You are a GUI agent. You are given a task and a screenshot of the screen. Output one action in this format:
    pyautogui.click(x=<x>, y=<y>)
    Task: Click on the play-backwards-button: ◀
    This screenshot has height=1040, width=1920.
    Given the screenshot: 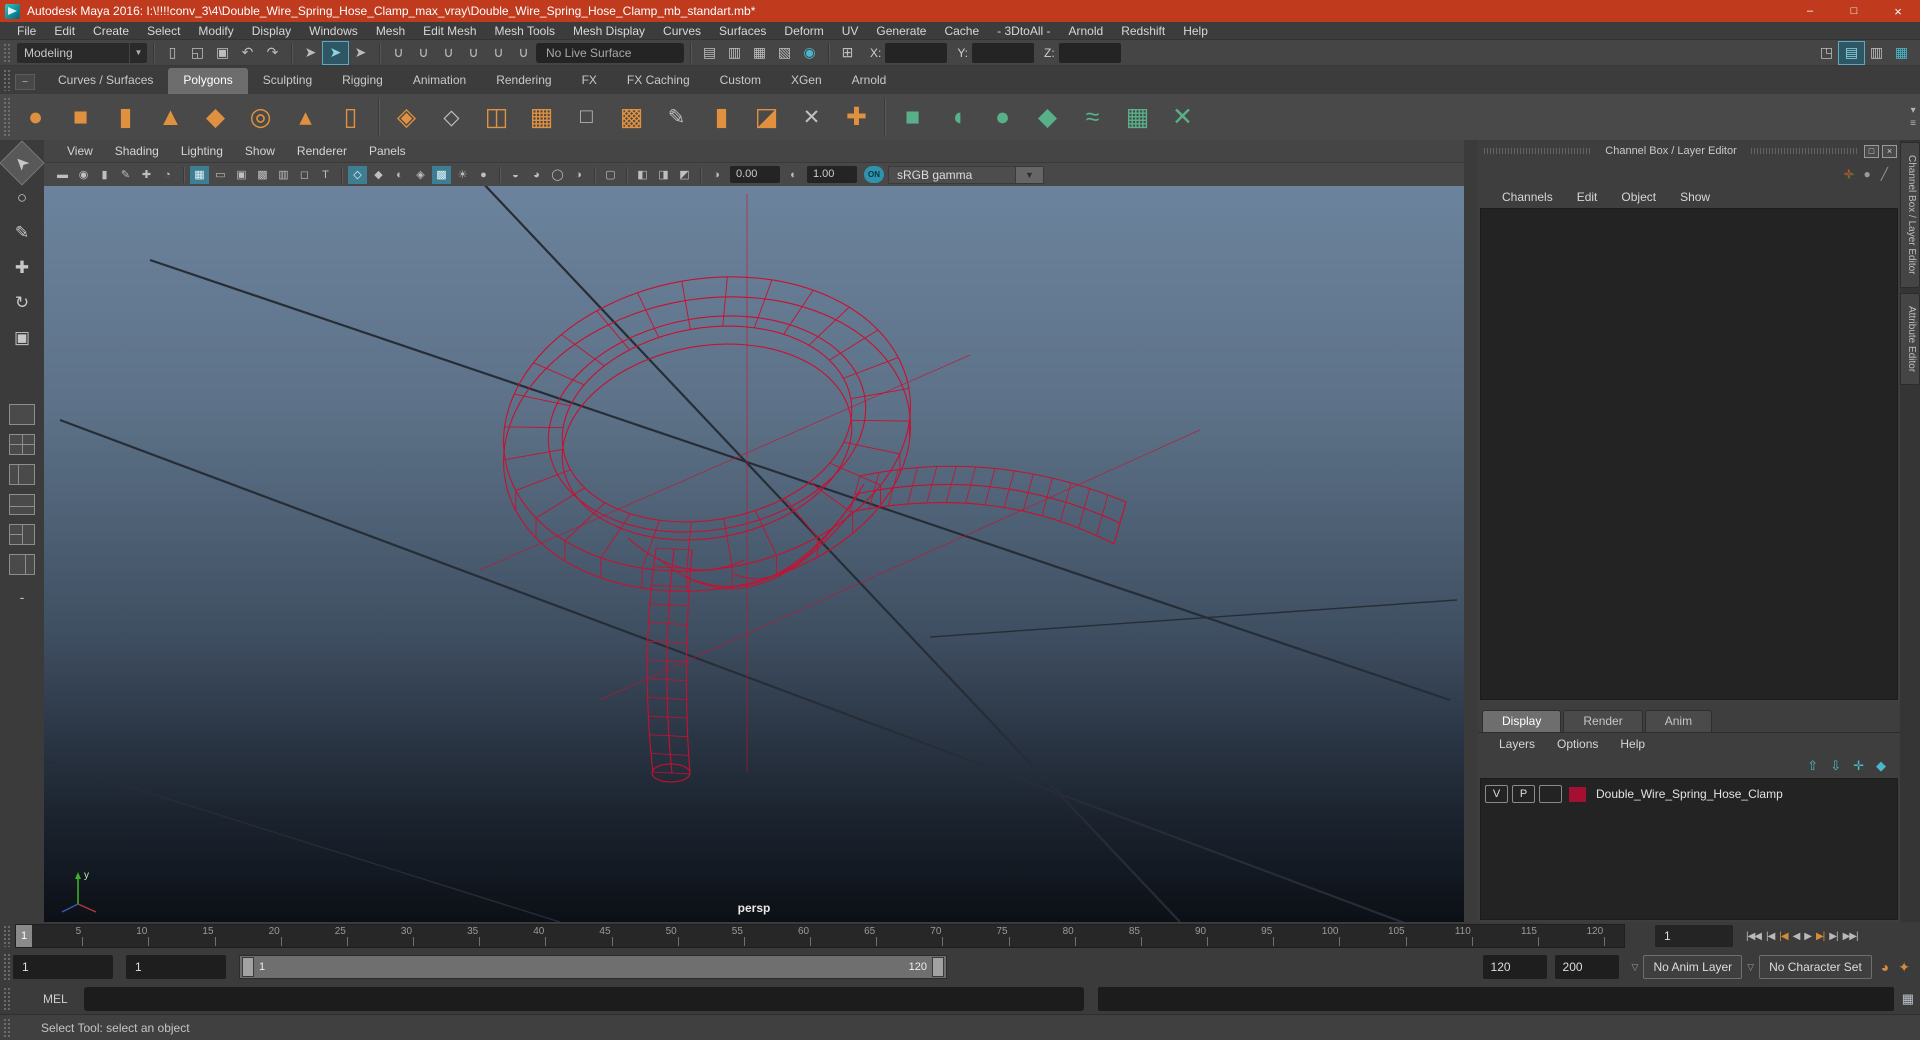 What is the action you would take?
    pyautogui.click(x=1796, y=936)
    